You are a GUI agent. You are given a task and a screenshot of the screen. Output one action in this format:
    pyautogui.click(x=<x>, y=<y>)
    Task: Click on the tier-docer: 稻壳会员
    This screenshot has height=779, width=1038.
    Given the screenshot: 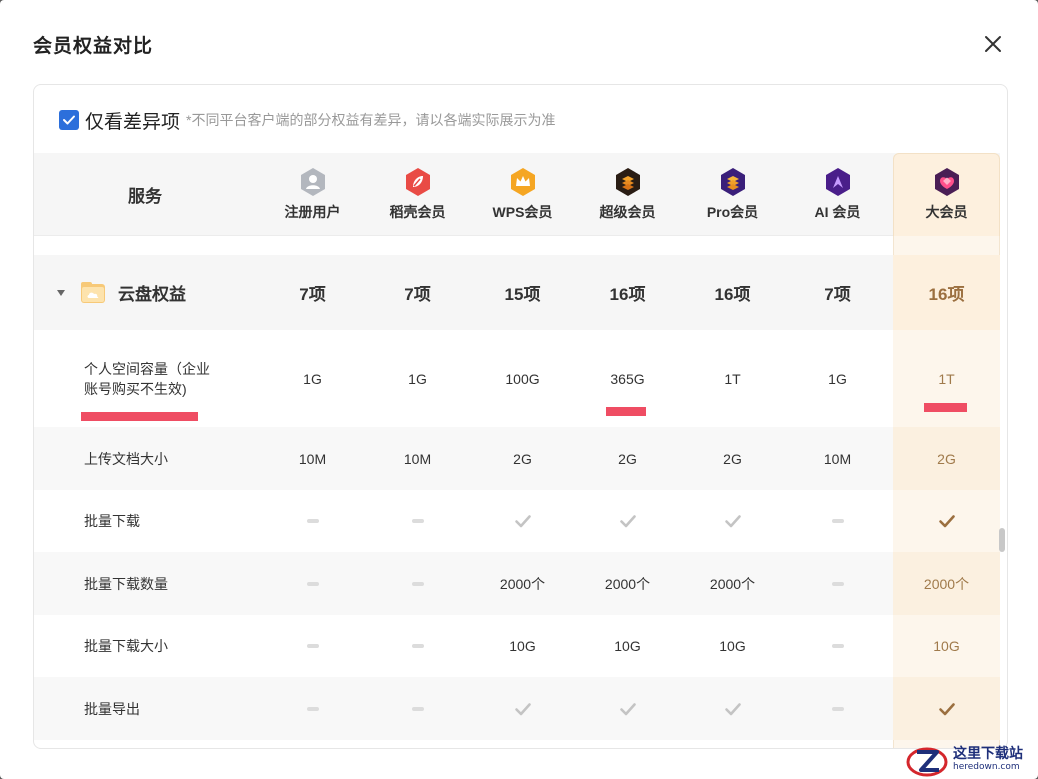 What is the action you would take?
    pyautogui.click(x=417, y=194)
    